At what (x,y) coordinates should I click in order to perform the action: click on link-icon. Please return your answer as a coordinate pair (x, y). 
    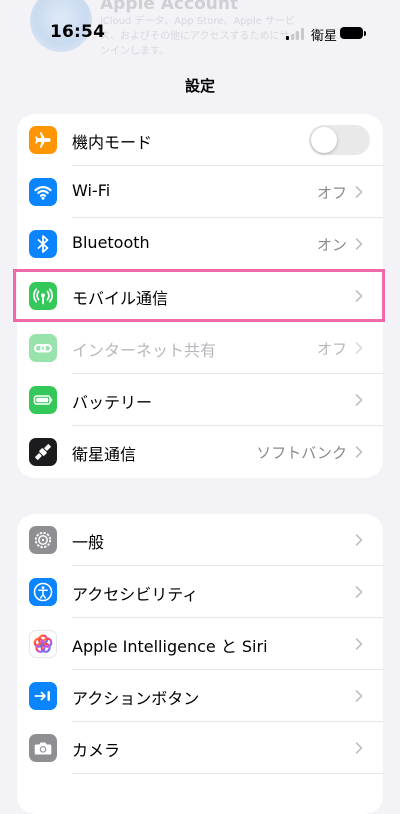
    Looking at the image, I should click on (43, 348).